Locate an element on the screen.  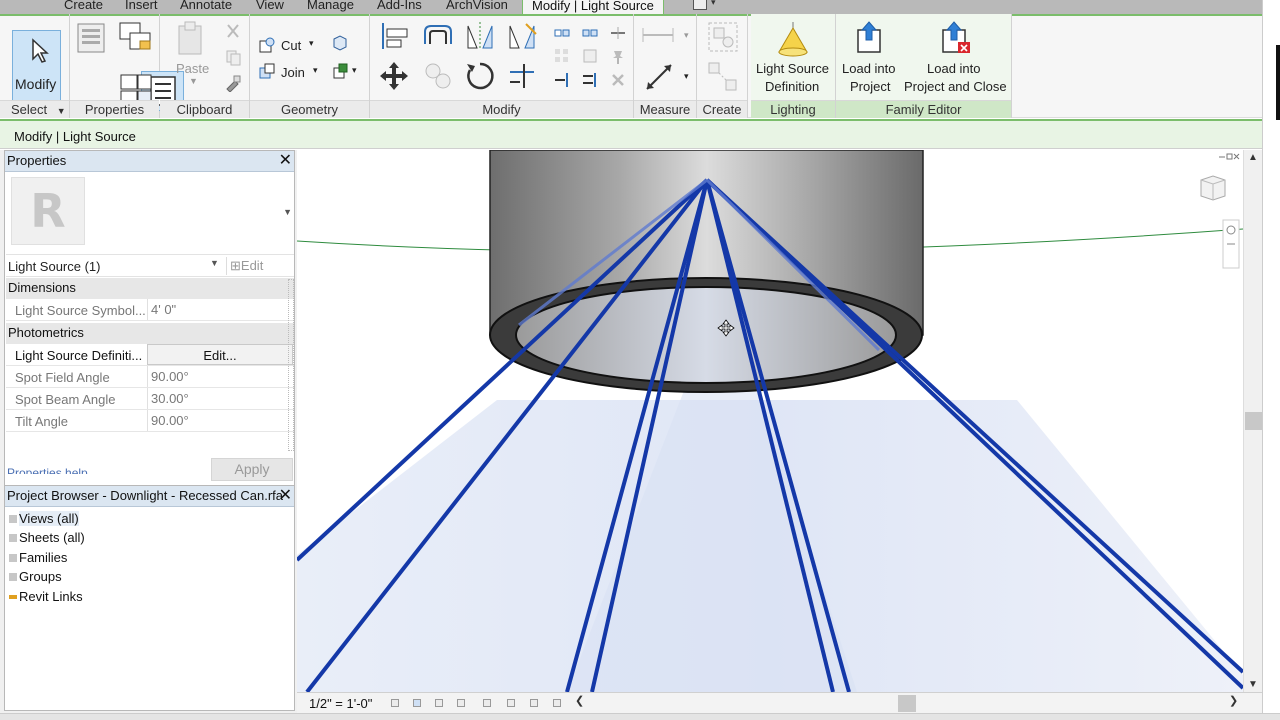
property-row: Spot Field Angle 90.00° is located at coordinates (150, 377).